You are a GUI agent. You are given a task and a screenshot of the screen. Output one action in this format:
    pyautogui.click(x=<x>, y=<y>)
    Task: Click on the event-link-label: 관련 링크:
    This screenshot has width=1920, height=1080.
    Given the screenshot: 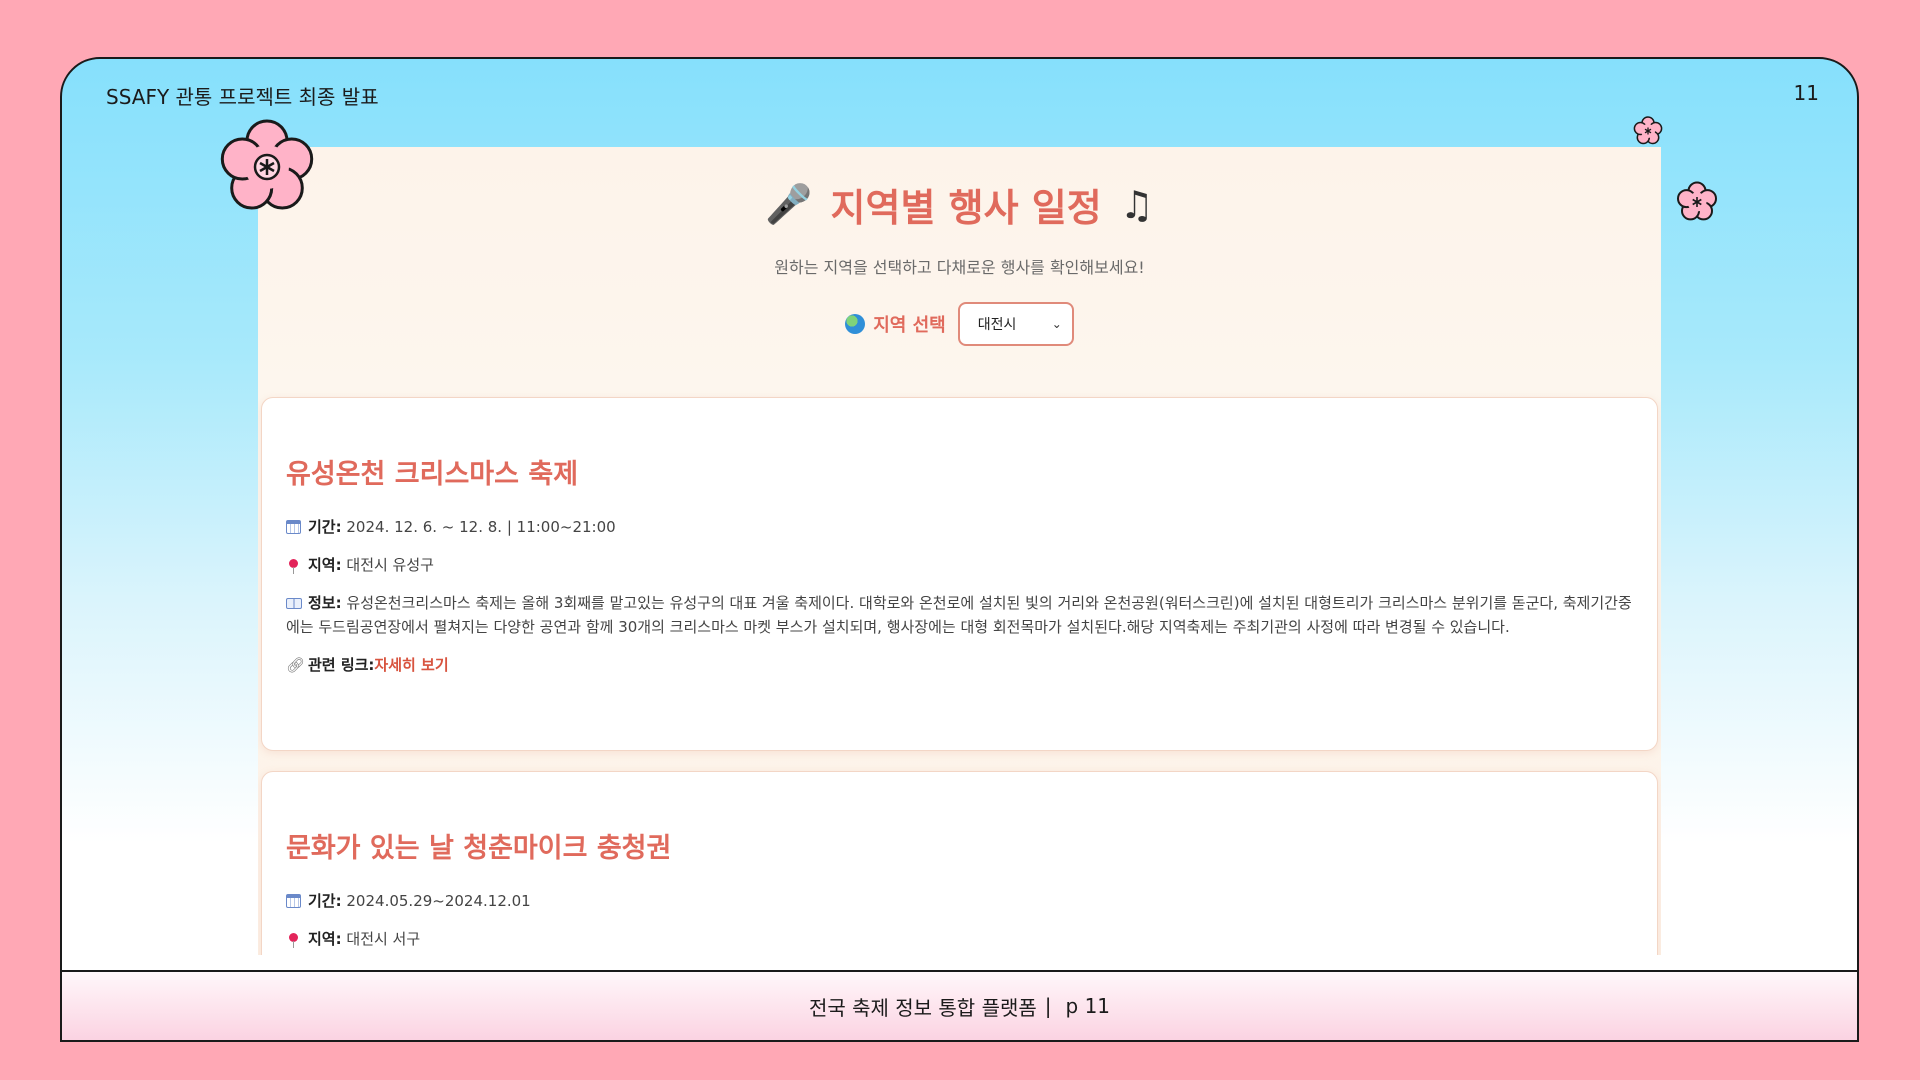 What is the action you would take?
    pyautogui.click(x=341, y=665)
    